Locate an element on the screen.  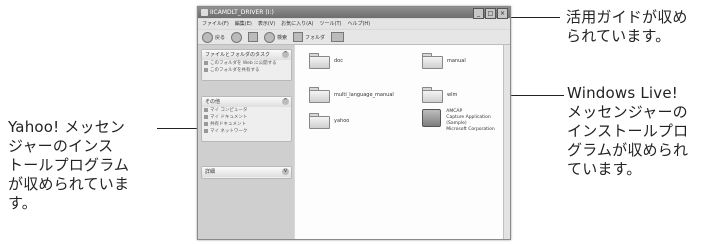
folder-multi-language-manual: multi_language_manual is located at coordinates (351, 95).